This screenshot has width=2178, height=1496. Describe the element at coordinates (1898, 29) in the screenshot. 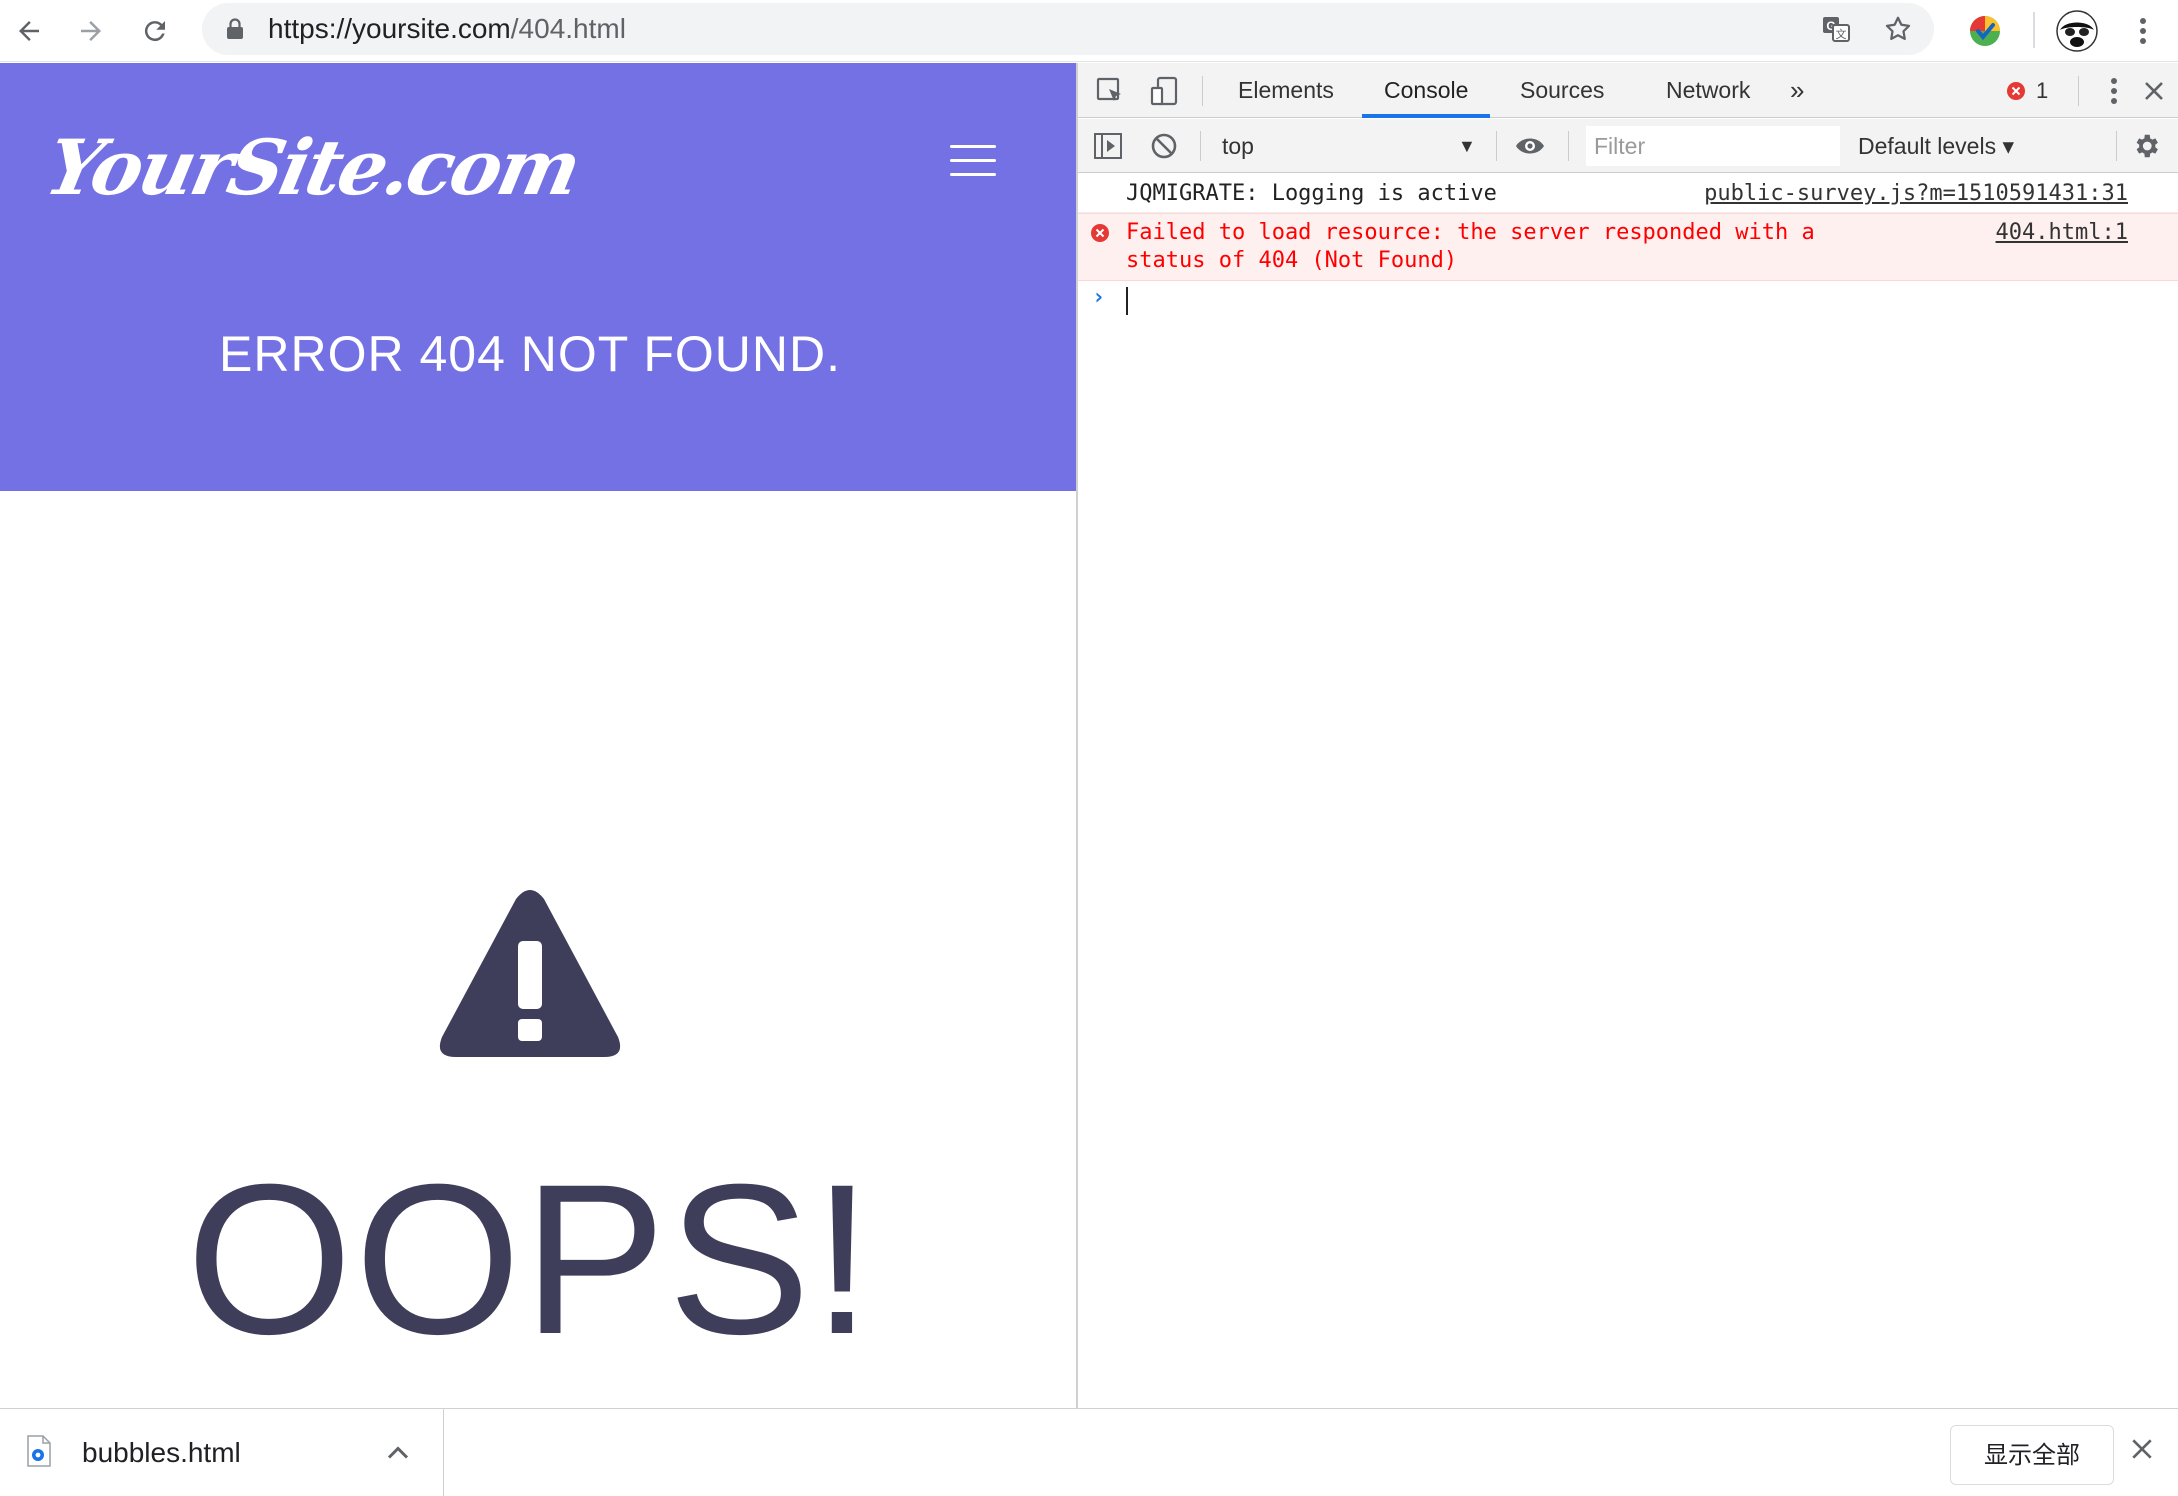

I see `bookmark-star-icon` at that location.